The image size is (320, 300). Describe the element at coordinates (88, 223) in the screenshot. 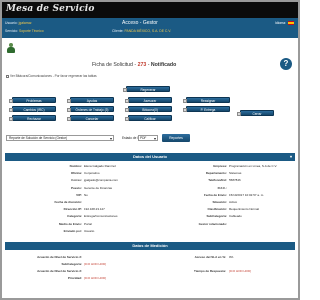

I see `user-left-value: Portal` at that location.